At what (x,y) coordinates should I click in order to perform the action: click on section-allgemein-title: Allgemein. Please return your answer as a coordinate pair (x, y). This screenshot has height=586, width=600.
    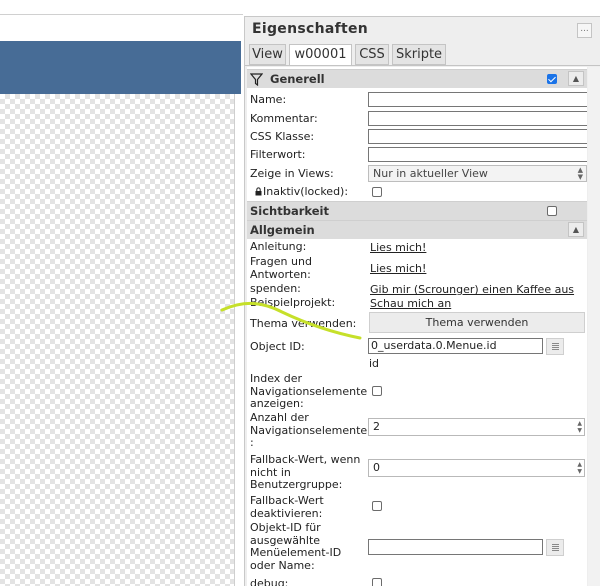
    Looking at the image, I should click on (282, 230).